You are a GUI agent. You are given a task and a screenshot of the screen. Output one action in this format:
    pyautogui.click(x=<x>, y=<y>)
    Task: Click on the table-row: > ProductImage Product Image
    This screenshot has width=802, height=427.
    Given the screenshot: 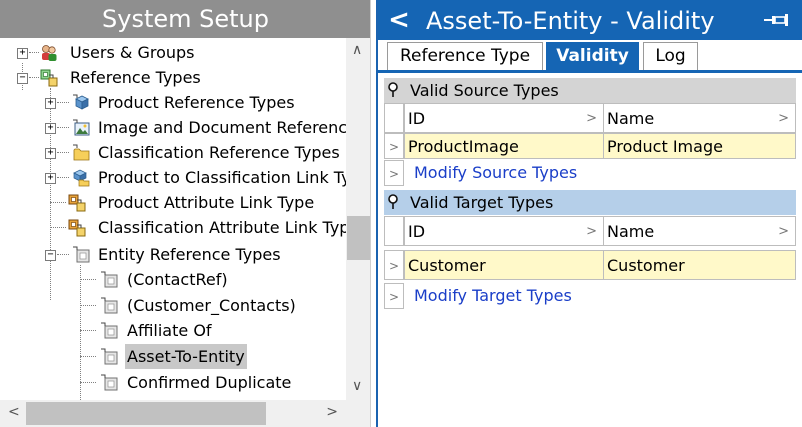 What is the action you would take?
    pyautogui.click(x=590, y=146)
    